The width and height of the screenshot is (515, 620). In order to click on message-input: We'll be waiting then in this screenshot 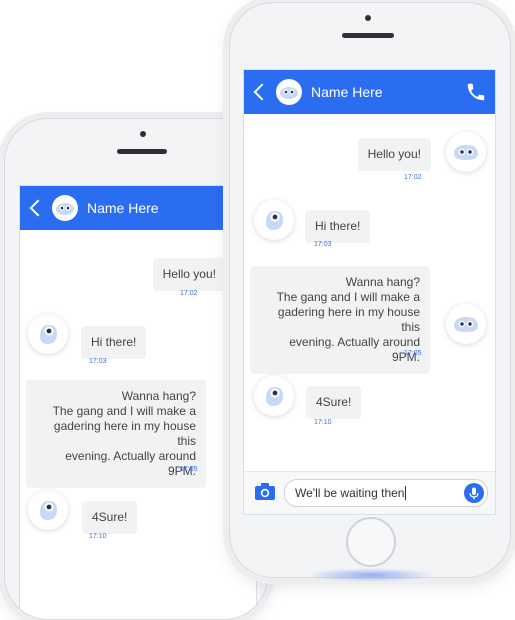, I will do `click(386, 493)`.